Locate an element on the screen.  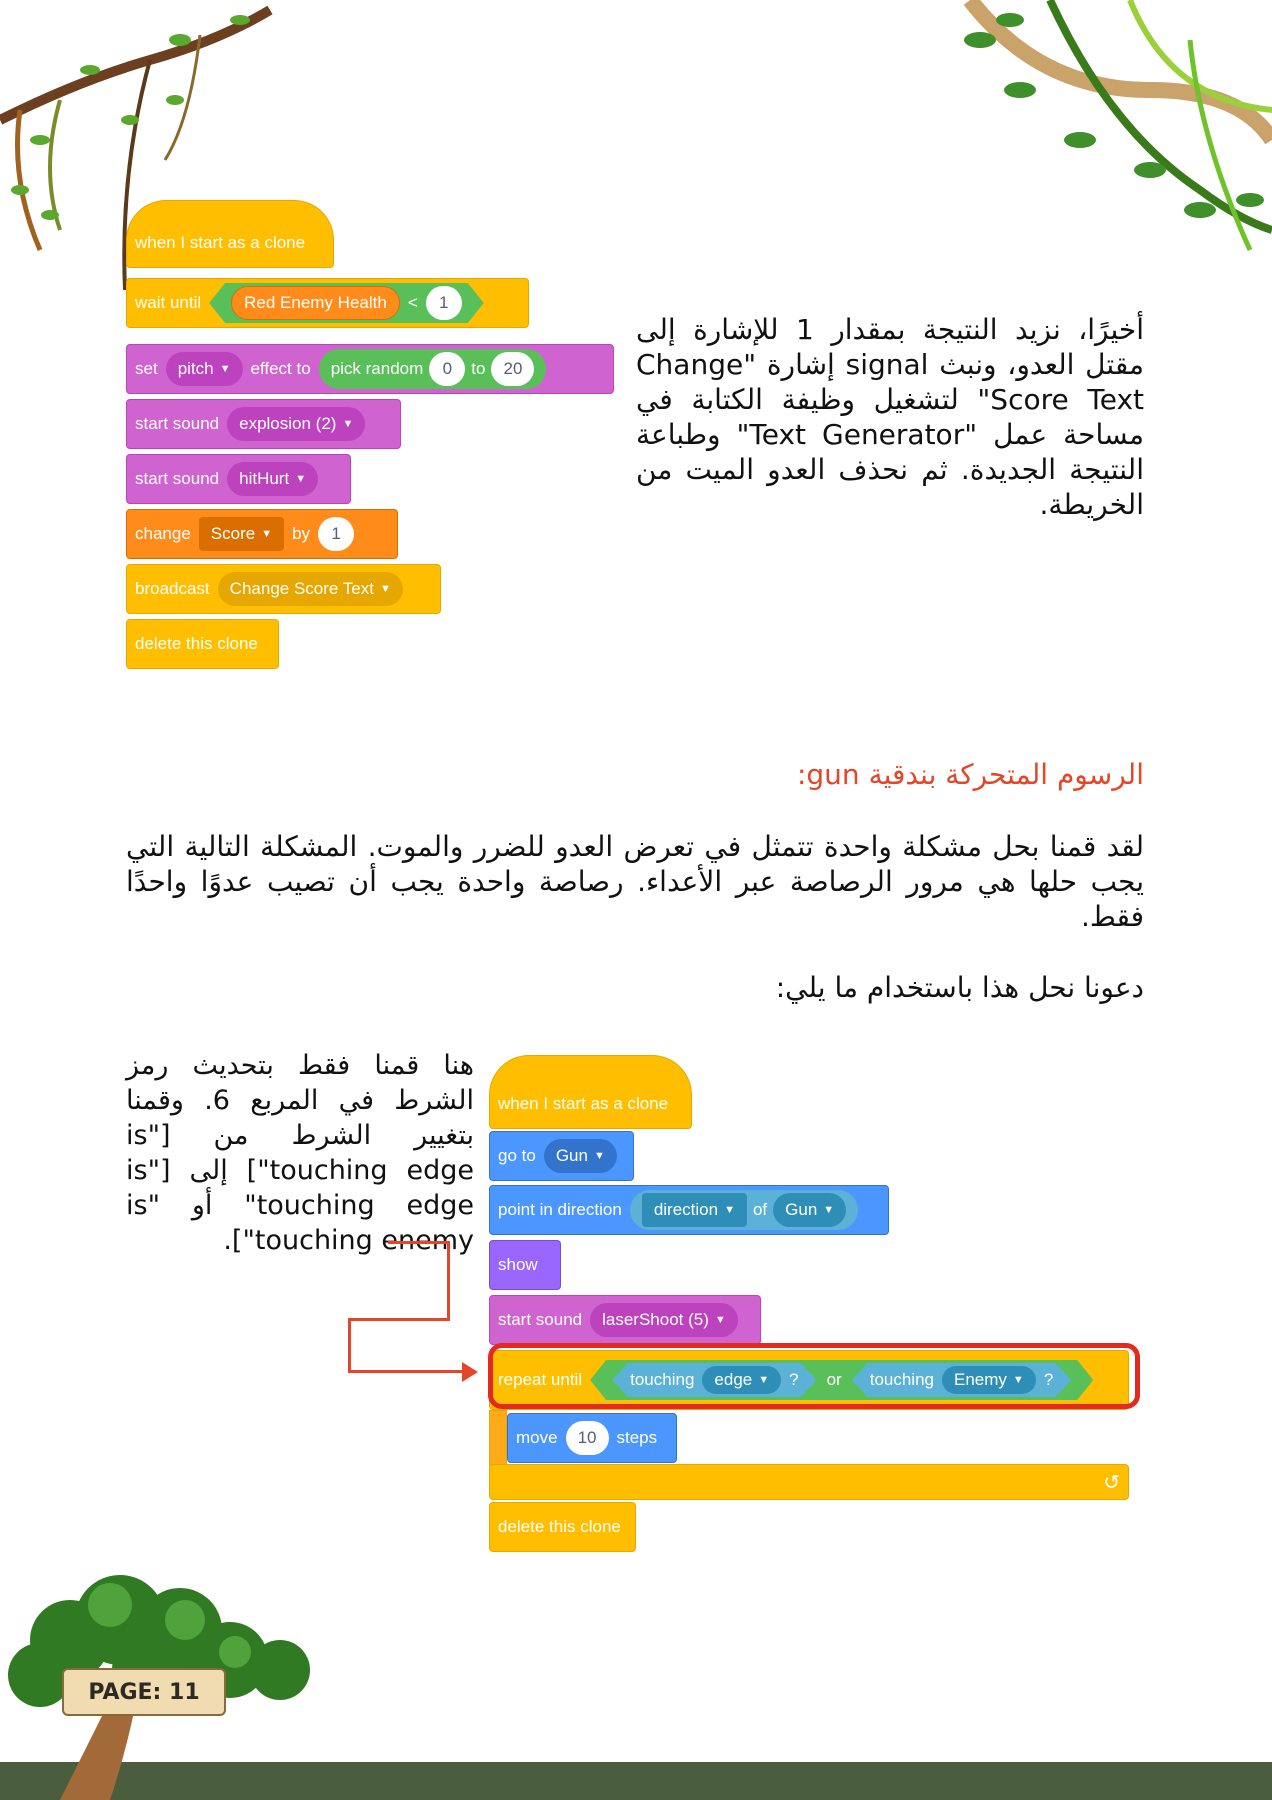
point-in-direction-block: point in direction direction ▼ of Gun ▼ is located at coordinates (689, 1210).